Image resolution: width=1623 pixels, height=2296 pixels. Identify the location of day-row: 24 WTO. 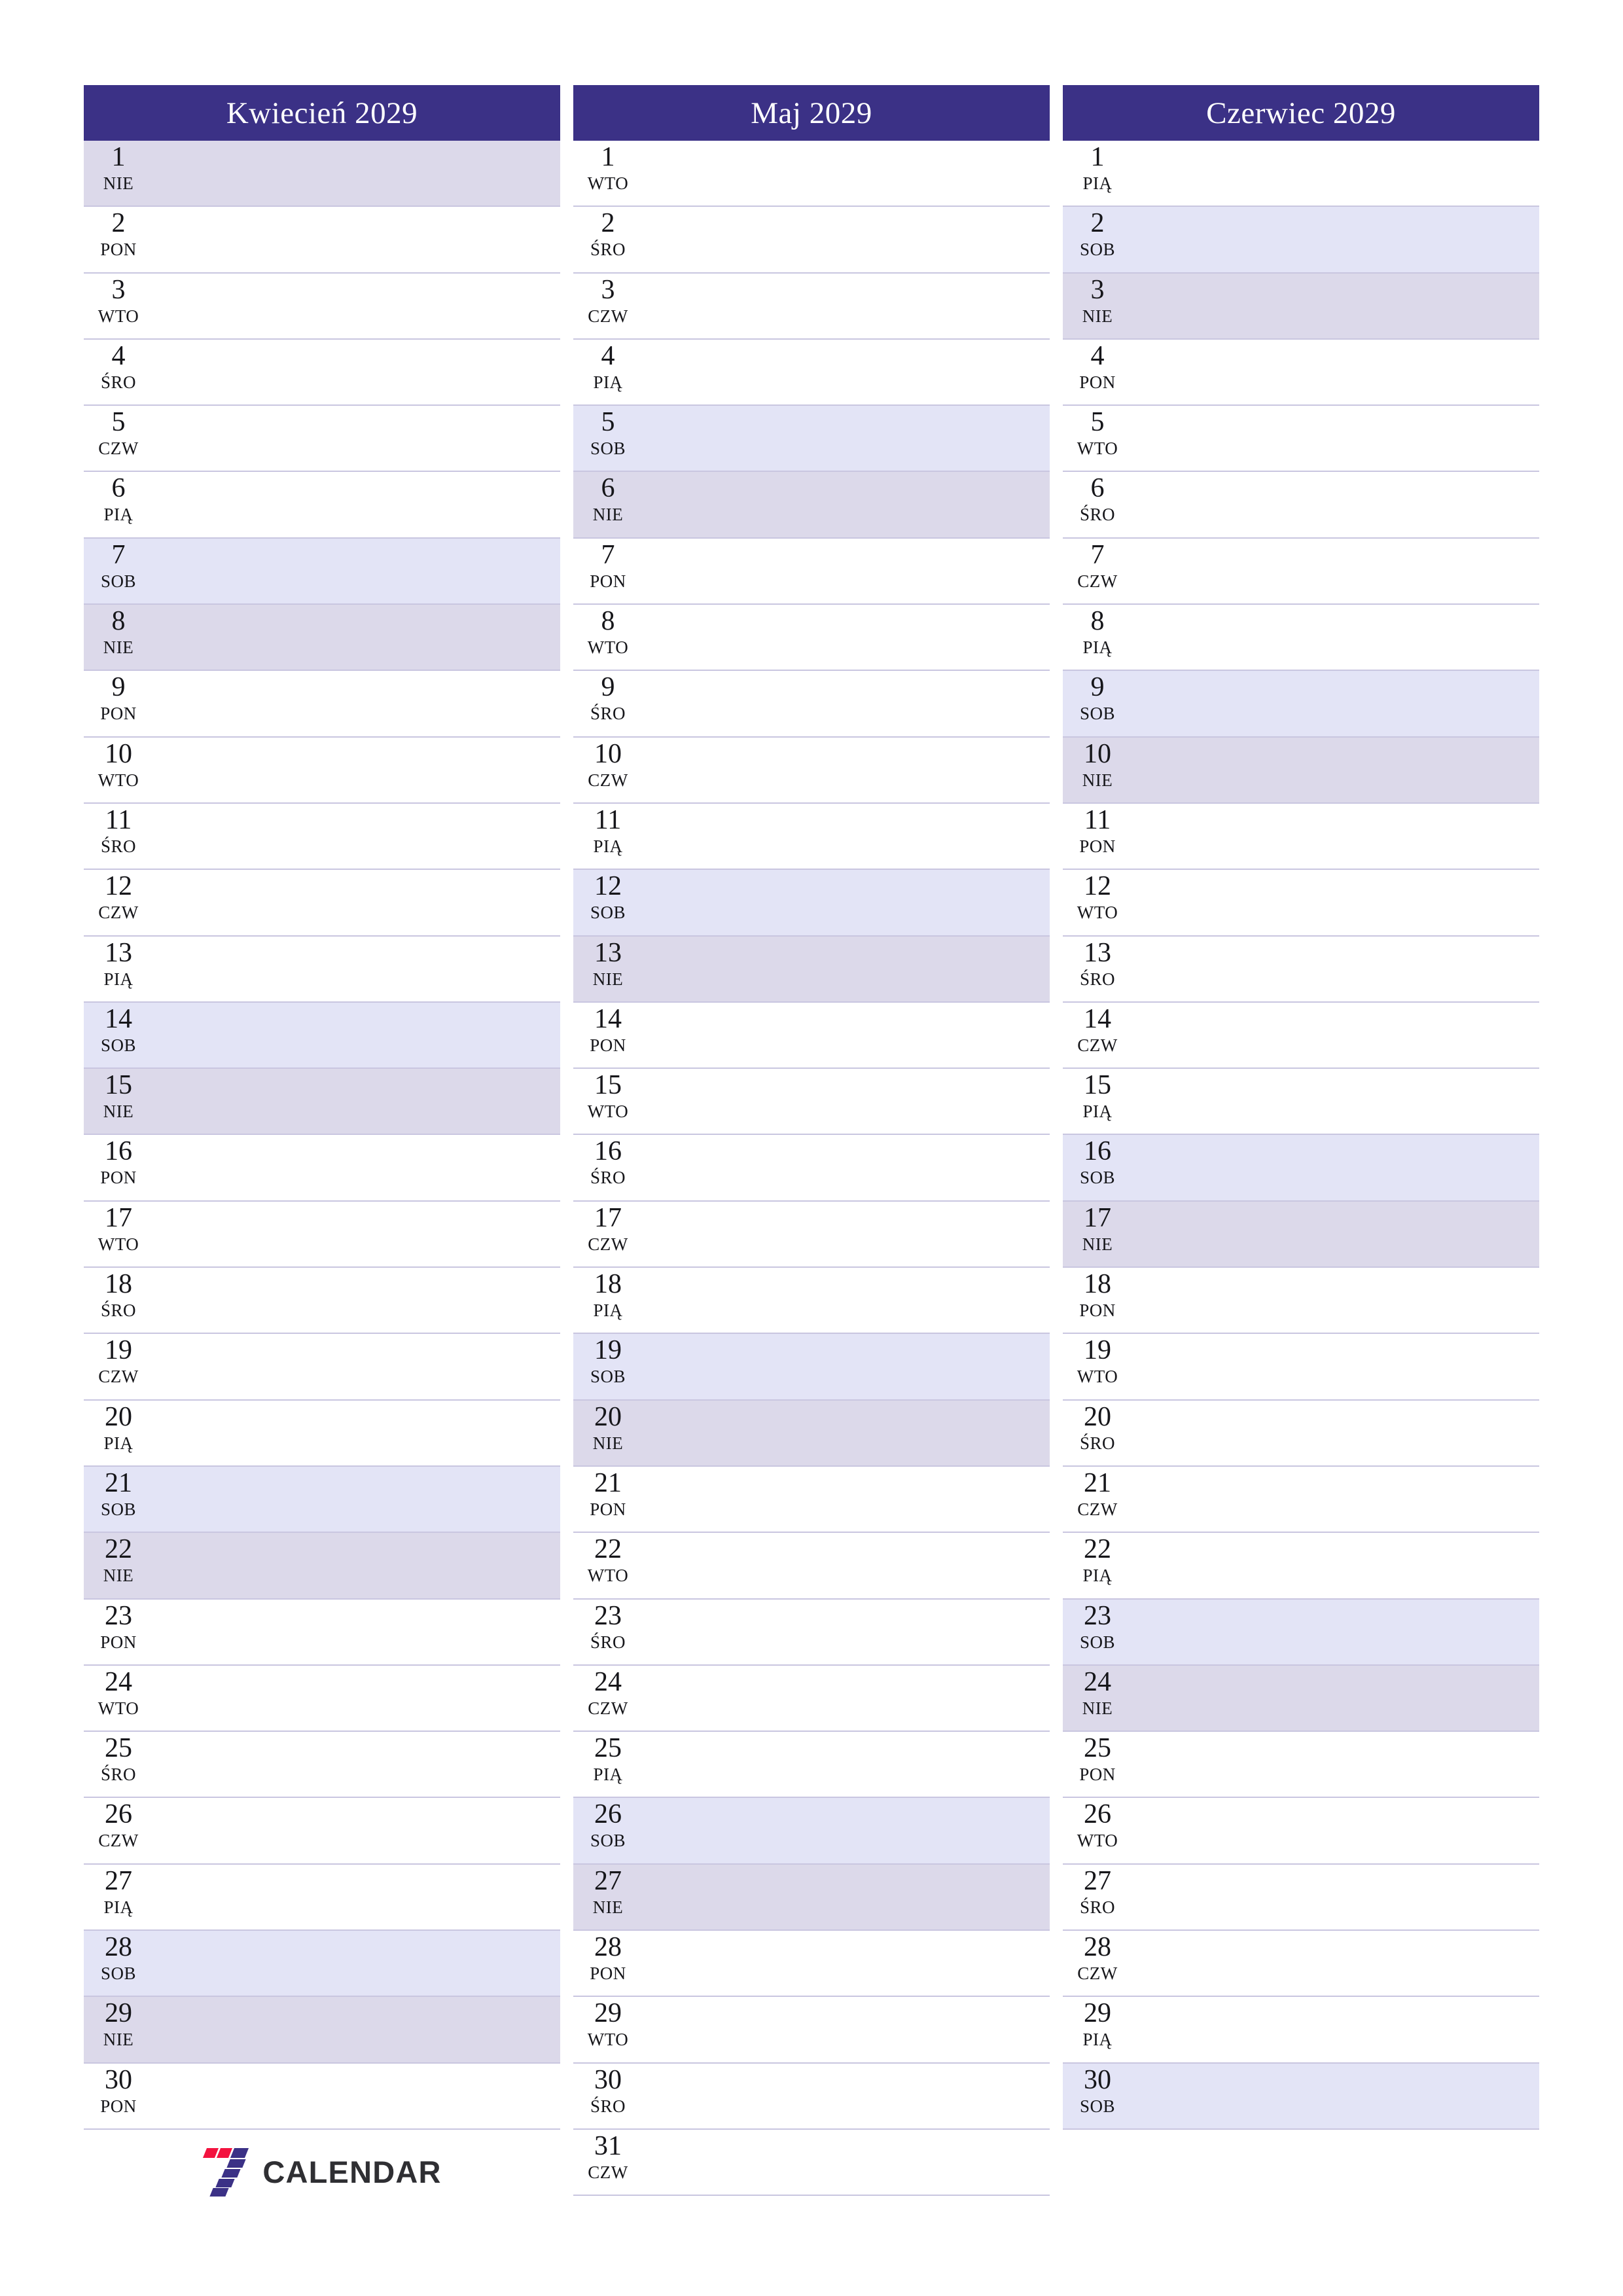
(322, 1698).